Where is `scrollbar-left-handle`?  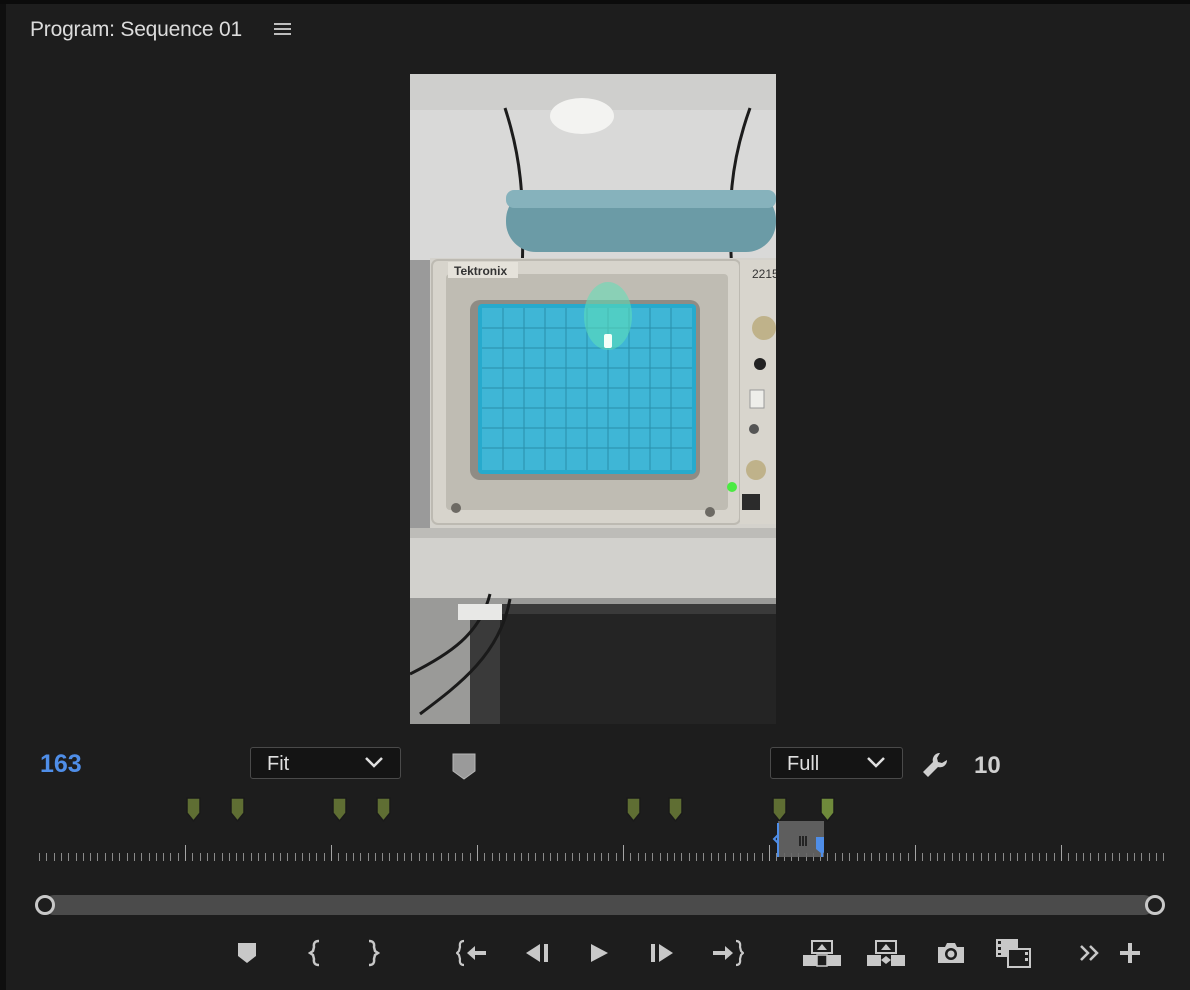
scrollbar-left-handle is located at coordinates (45, 905).